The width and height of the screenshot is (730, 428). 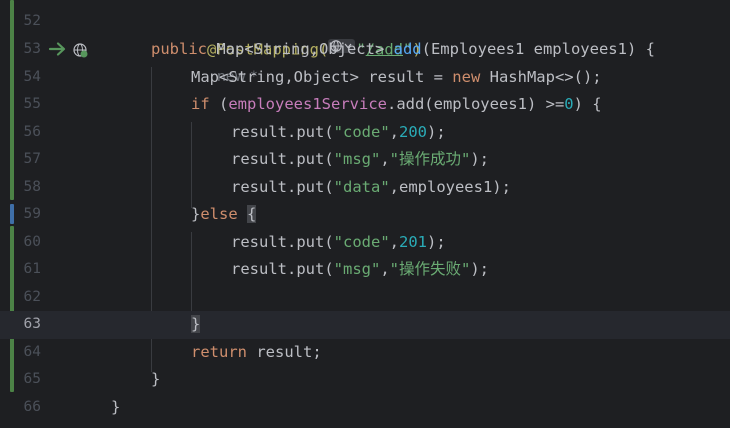 I want to click on code-line: 61 result.put("msg","操作失败");, so click(x=365, y=270).